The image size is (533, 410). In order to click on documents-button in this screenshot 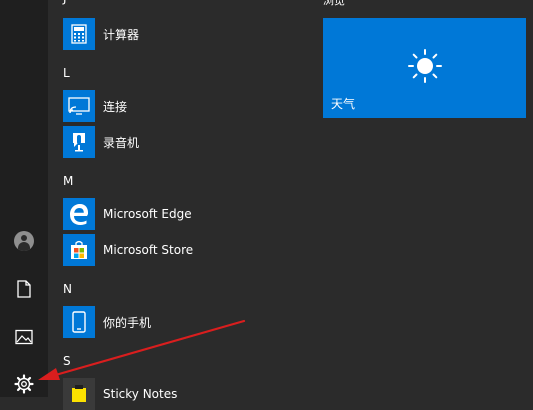, I will do `click(24, 289)`.